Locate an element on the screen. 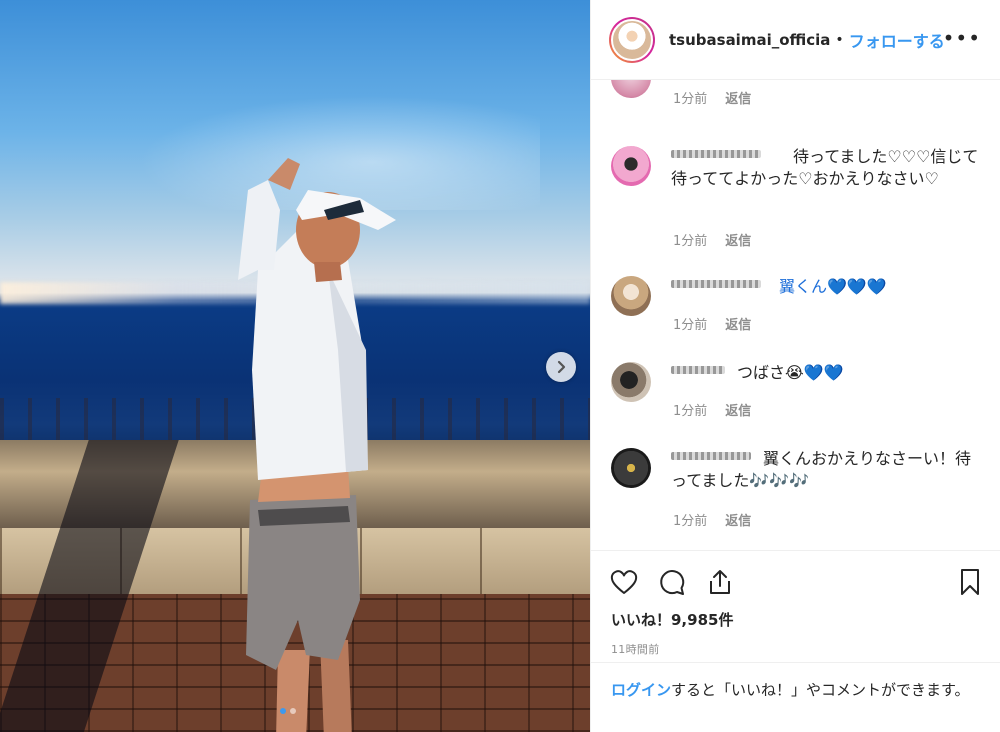 The width and height of the screenshot is (1000, 732). login-prompt: ログインすると「いいね！」やコメントができます。 is located at coordinates (795, 697).